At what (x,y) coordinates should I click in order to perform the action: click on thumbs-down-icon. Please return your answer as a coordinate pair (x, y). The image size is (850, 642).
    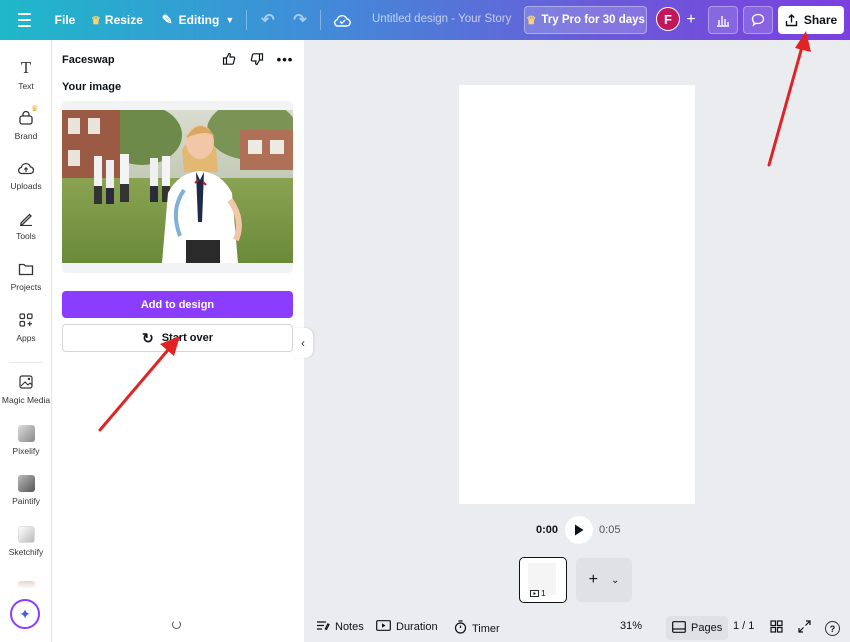
    Looking at the image, I should click on (257, 59).